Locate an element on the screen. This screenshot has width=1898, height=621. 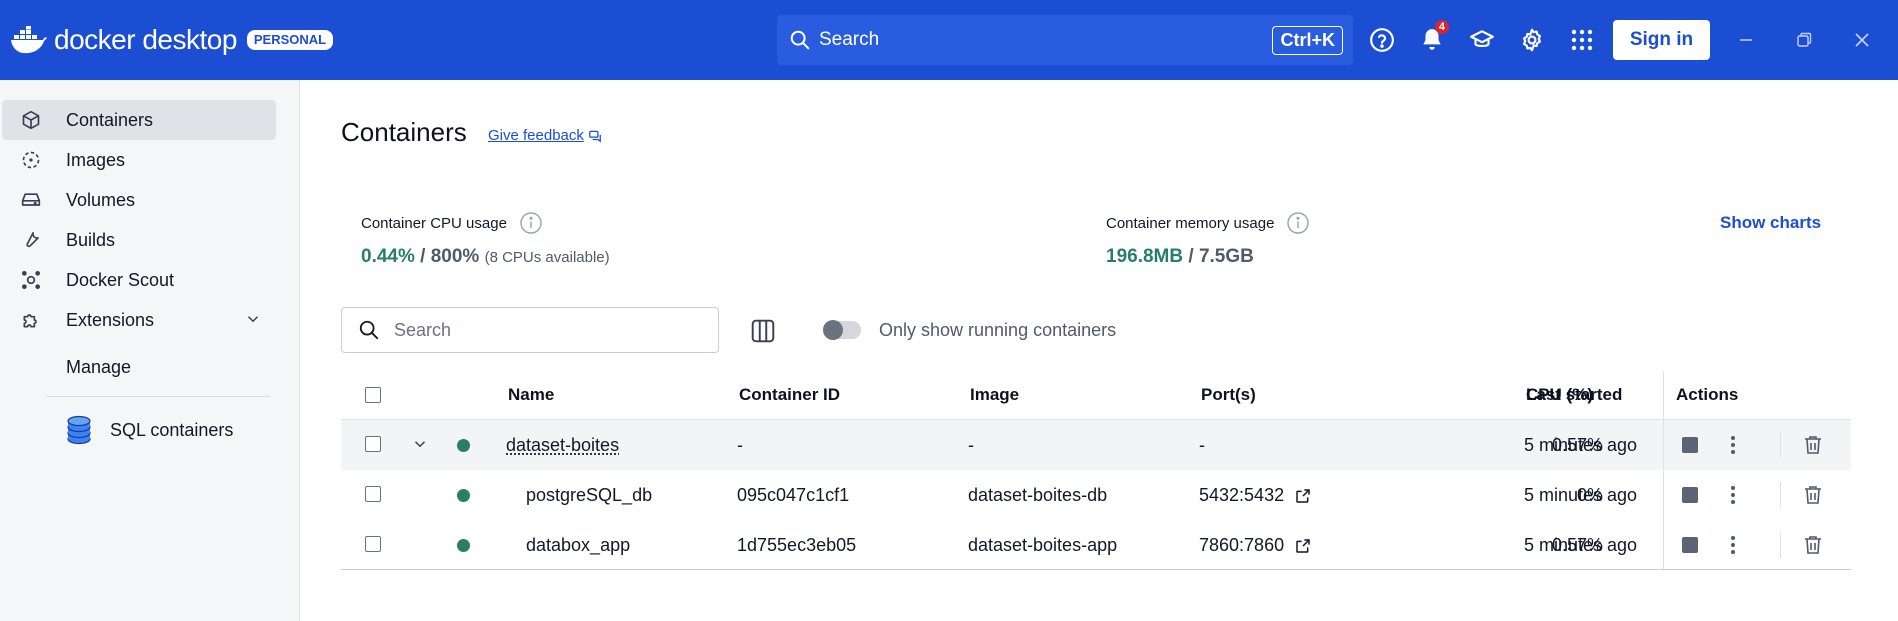
docker-whale-icon is located at coordinates (29, 40).